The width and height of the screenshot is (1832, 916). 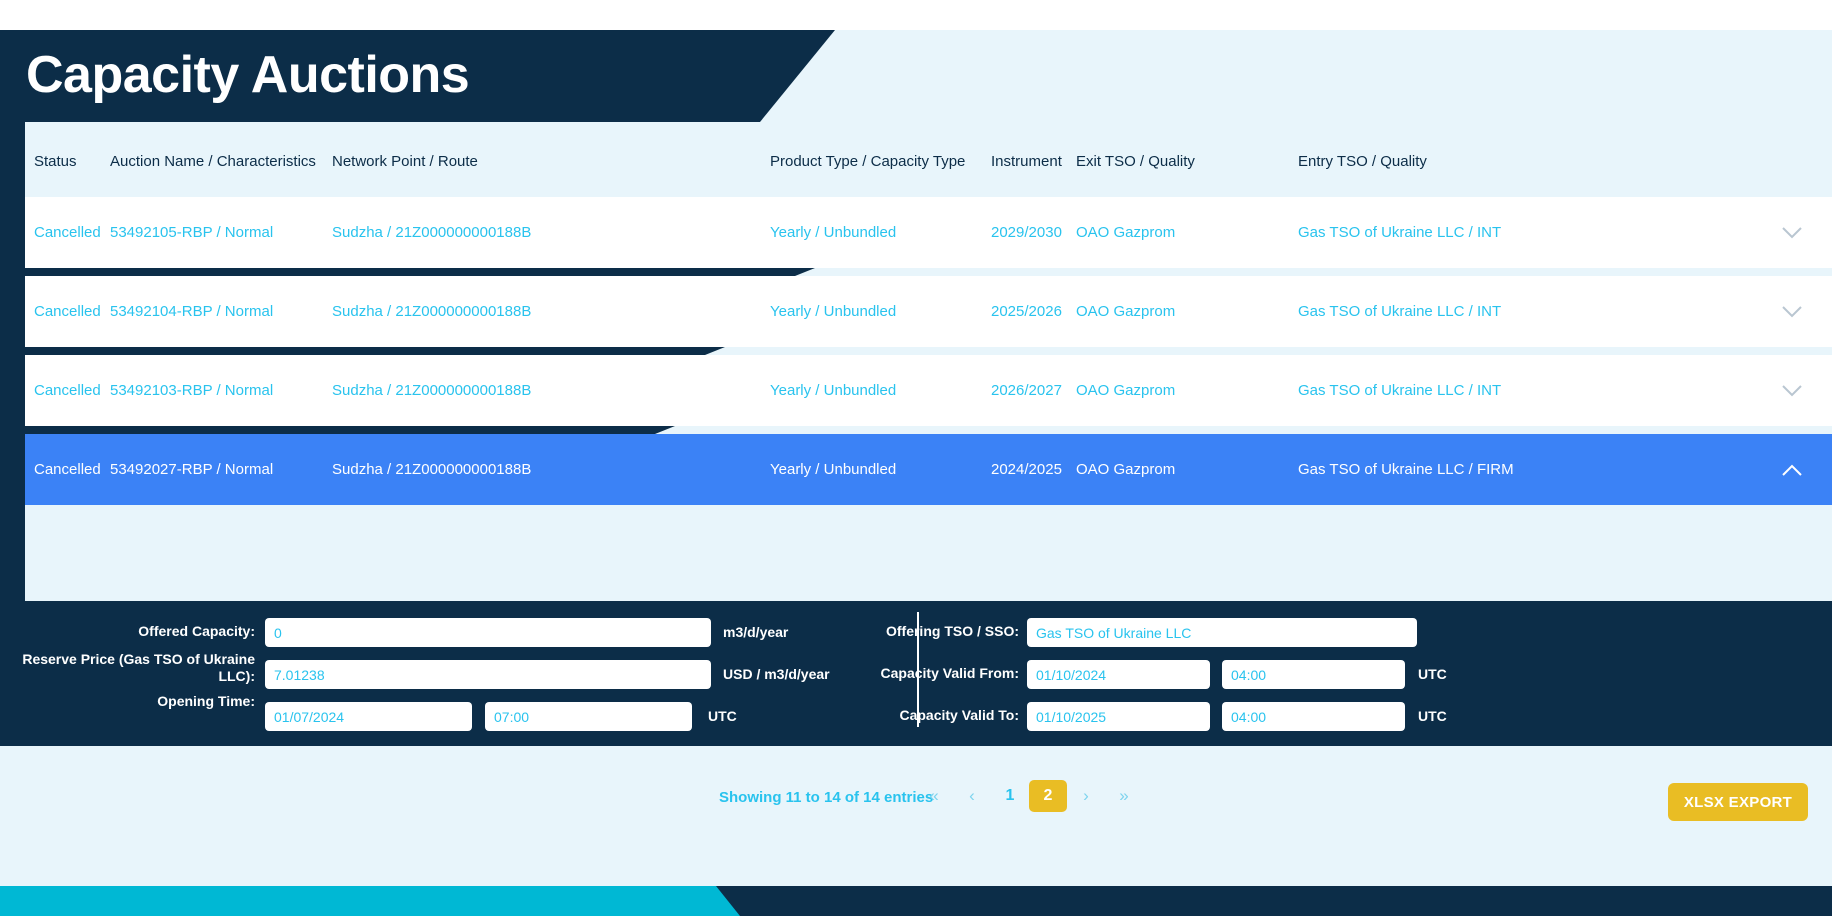 What do you see at coordinates (1026, 390) in the screenshot?
I see `cell-instrument: 2026/2027` at bounding box center [1026, 390].